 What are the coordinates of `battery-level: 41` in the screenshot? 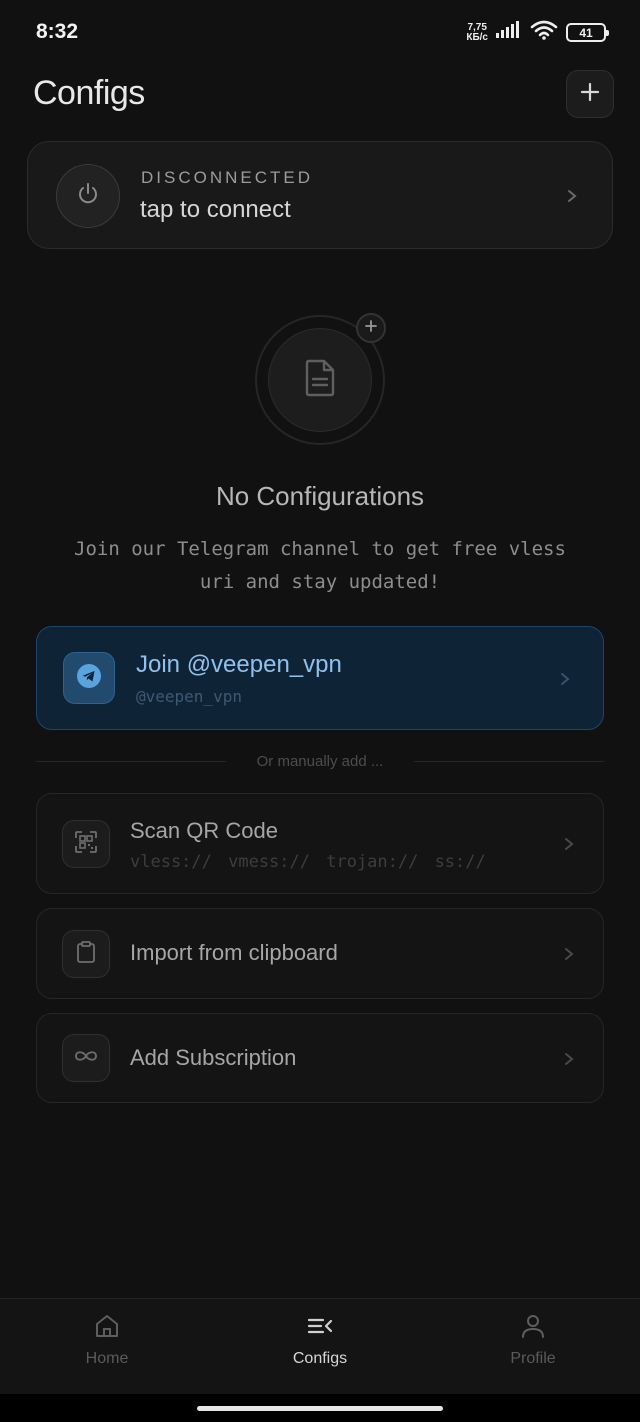 It's located at (586, 32).